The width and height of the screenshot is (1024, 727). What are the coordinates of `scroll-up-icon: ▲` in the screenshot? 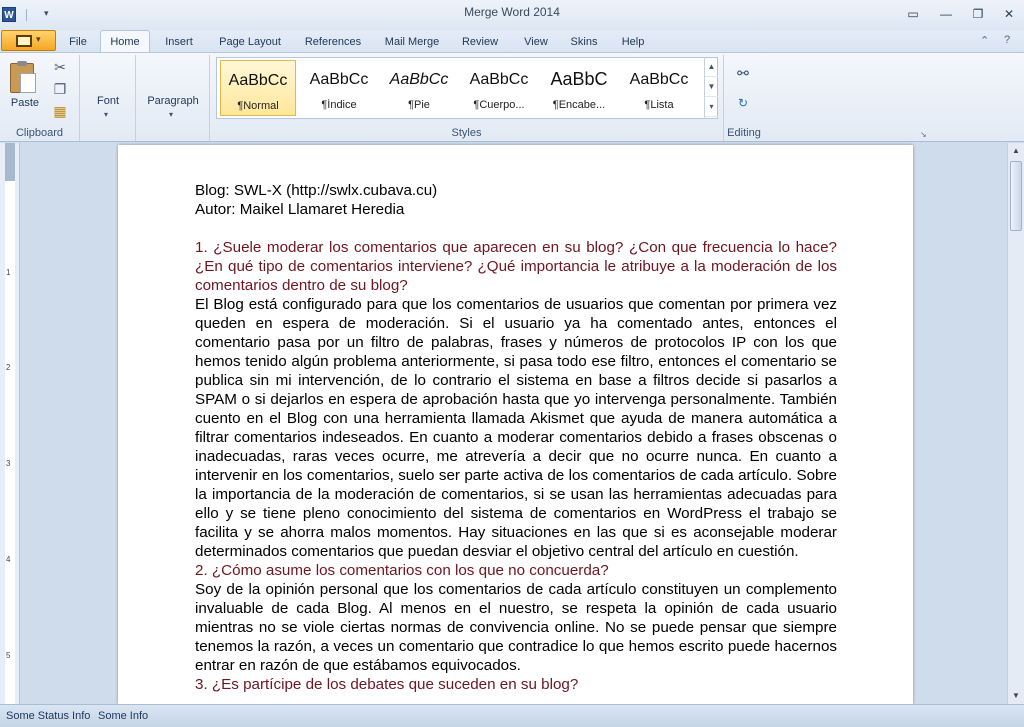 It's located at (1016, 151).